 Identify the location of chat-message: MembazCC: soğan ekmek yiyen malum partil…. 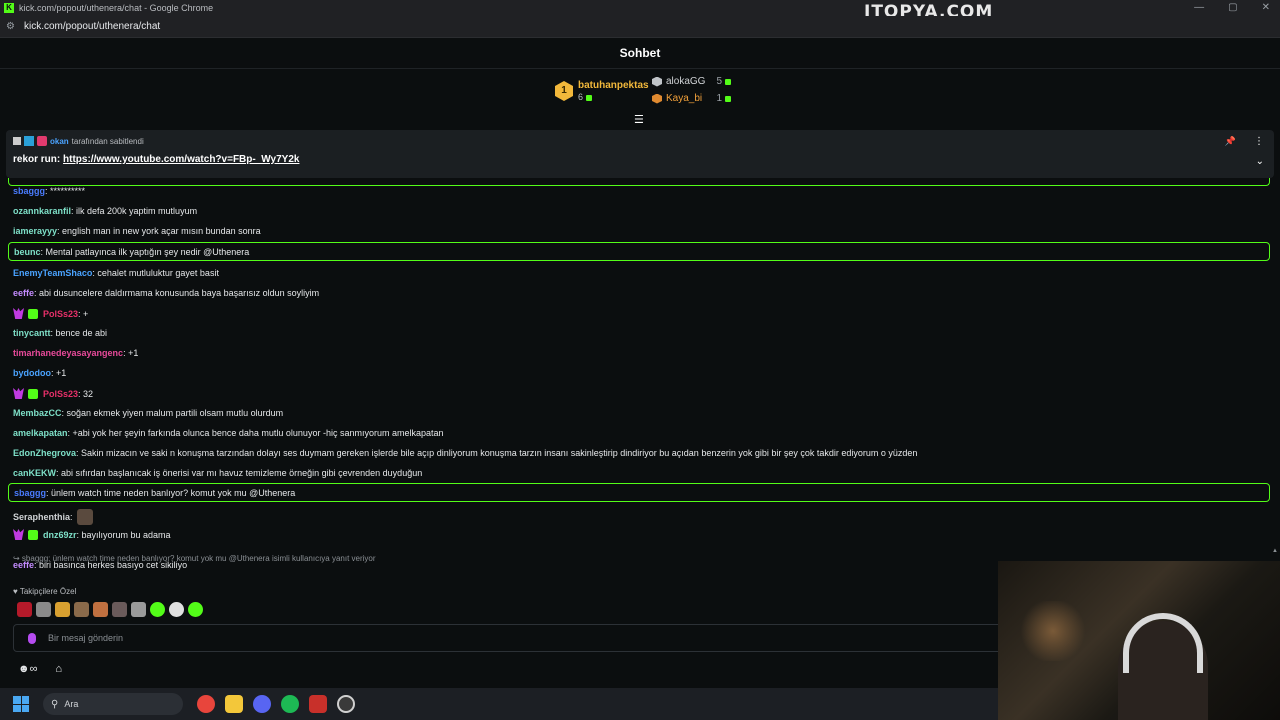
(148, 413).